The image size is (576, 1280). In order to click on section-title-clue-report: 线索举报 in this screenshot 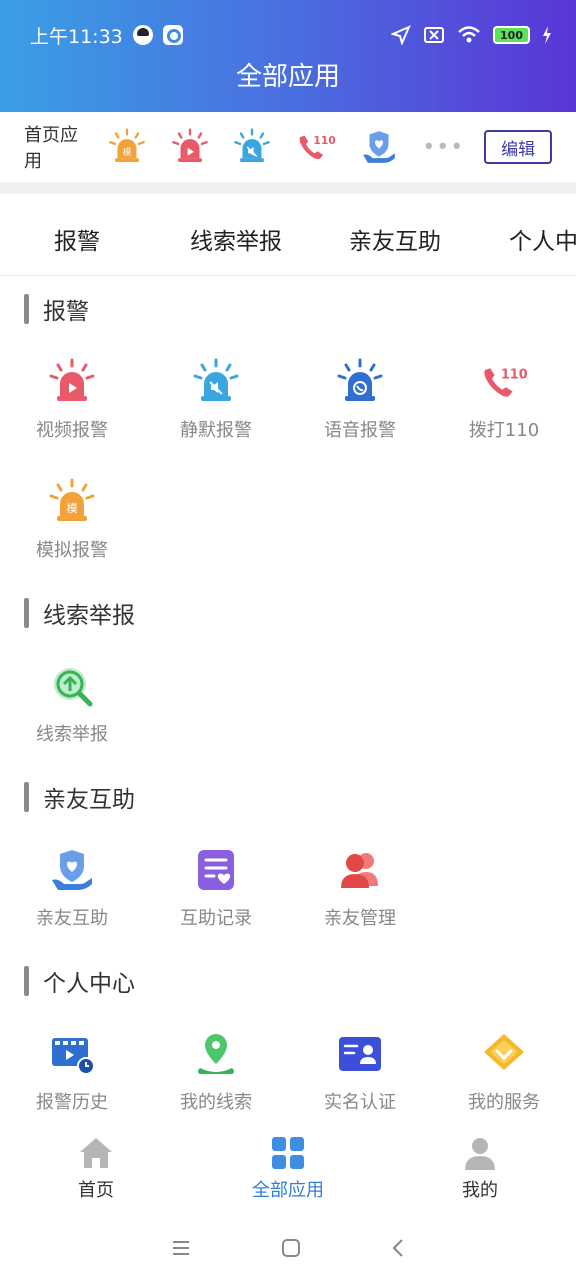, I will do `click(79, 613)`.